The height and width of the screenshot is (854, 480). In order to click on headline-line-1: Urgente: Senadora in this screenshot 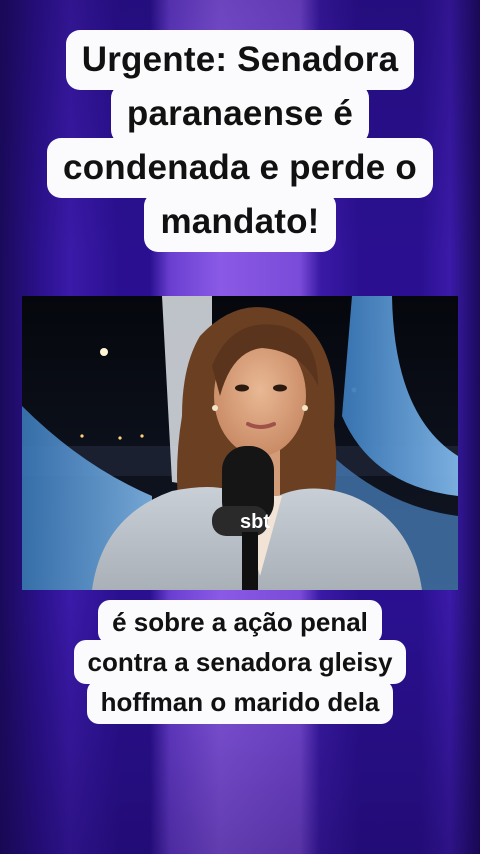, I will do `click(240, 60)`.